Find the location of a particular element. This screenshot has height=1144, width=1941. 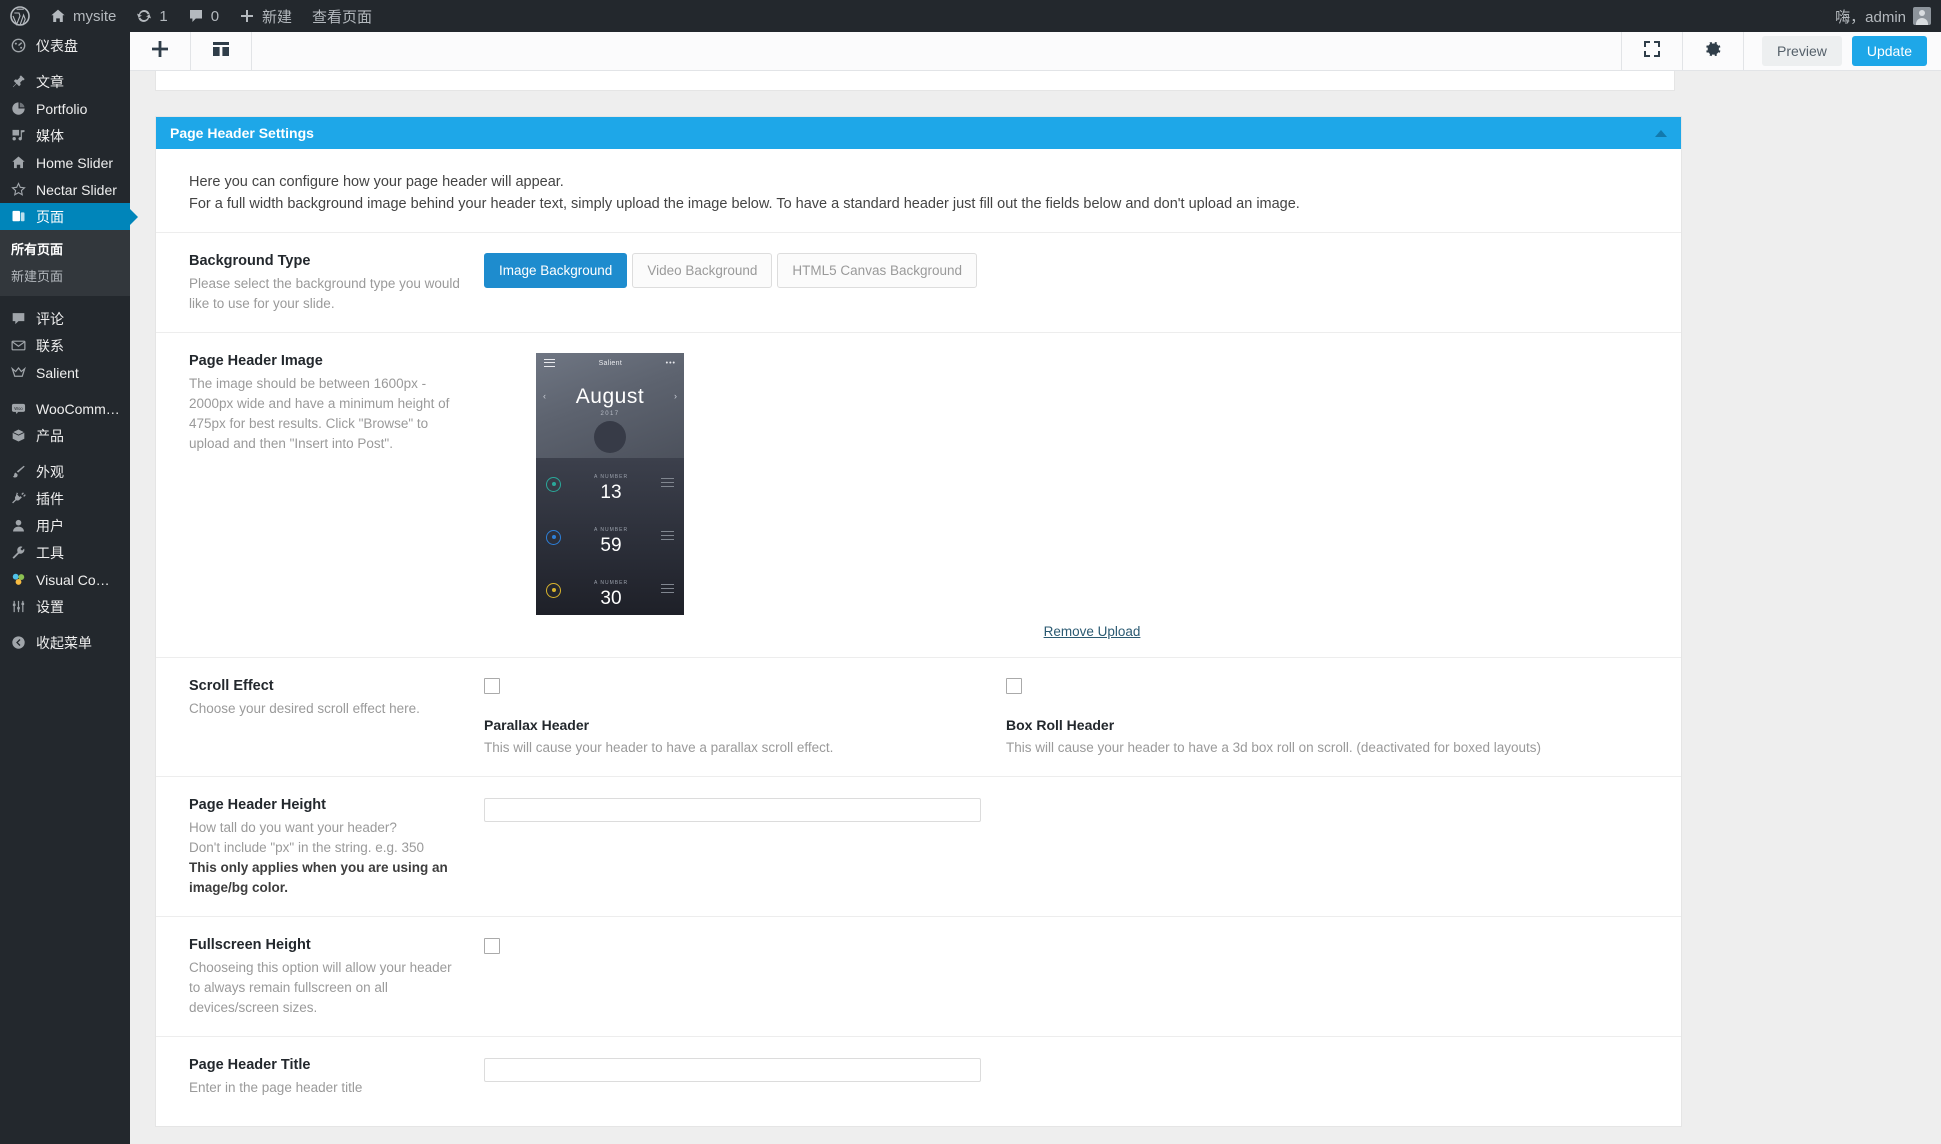

sidebar-item-posts: 文章 is located at coordinates (65, 81).